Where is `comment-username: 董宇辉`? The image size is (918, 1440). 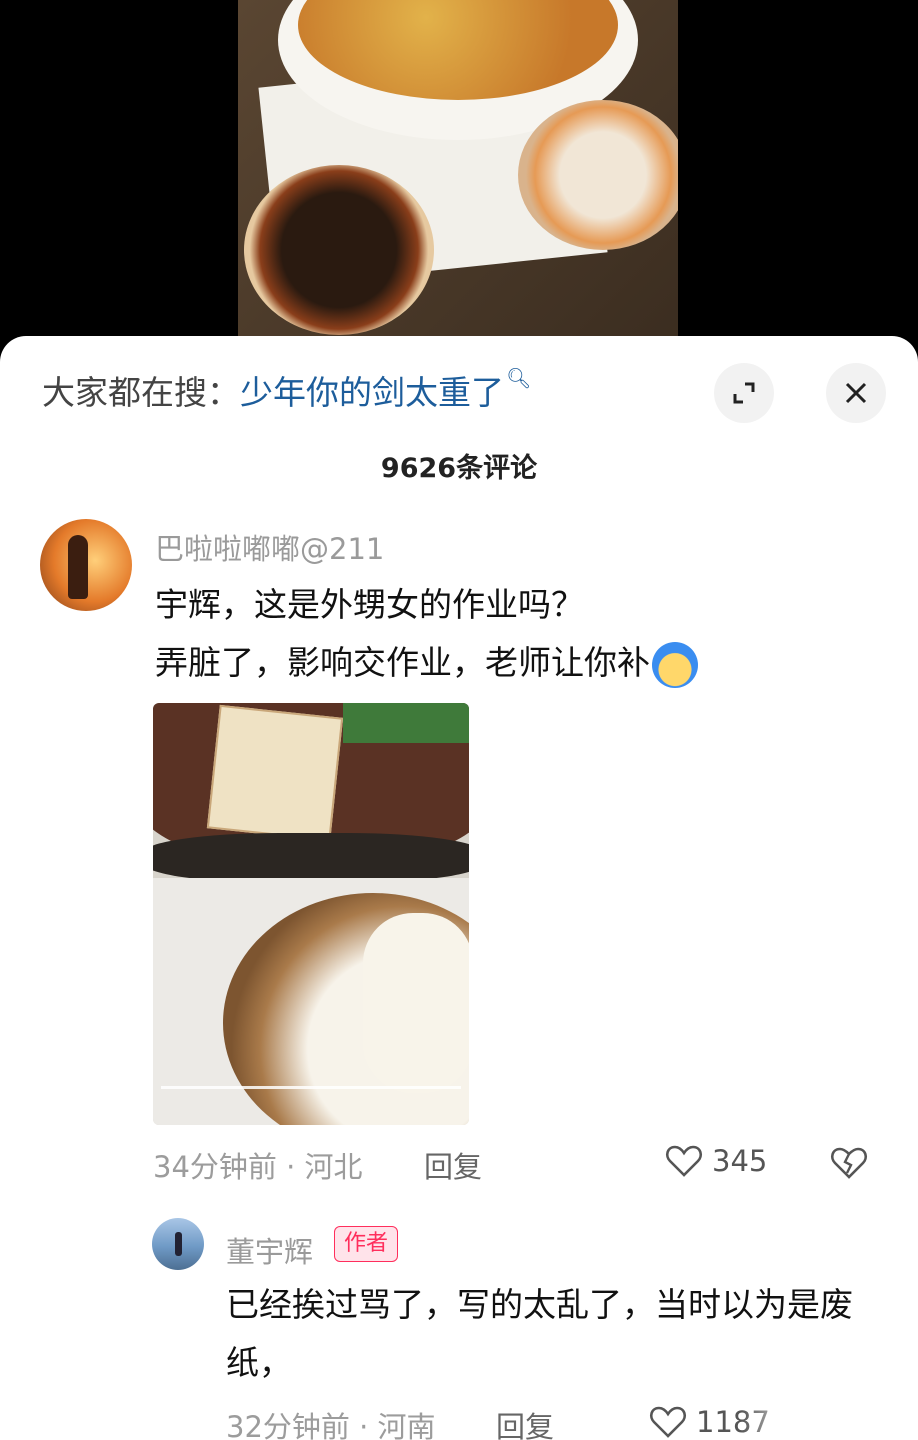
comment-username: 董宇辉 is located at coordinates (269, 1250).